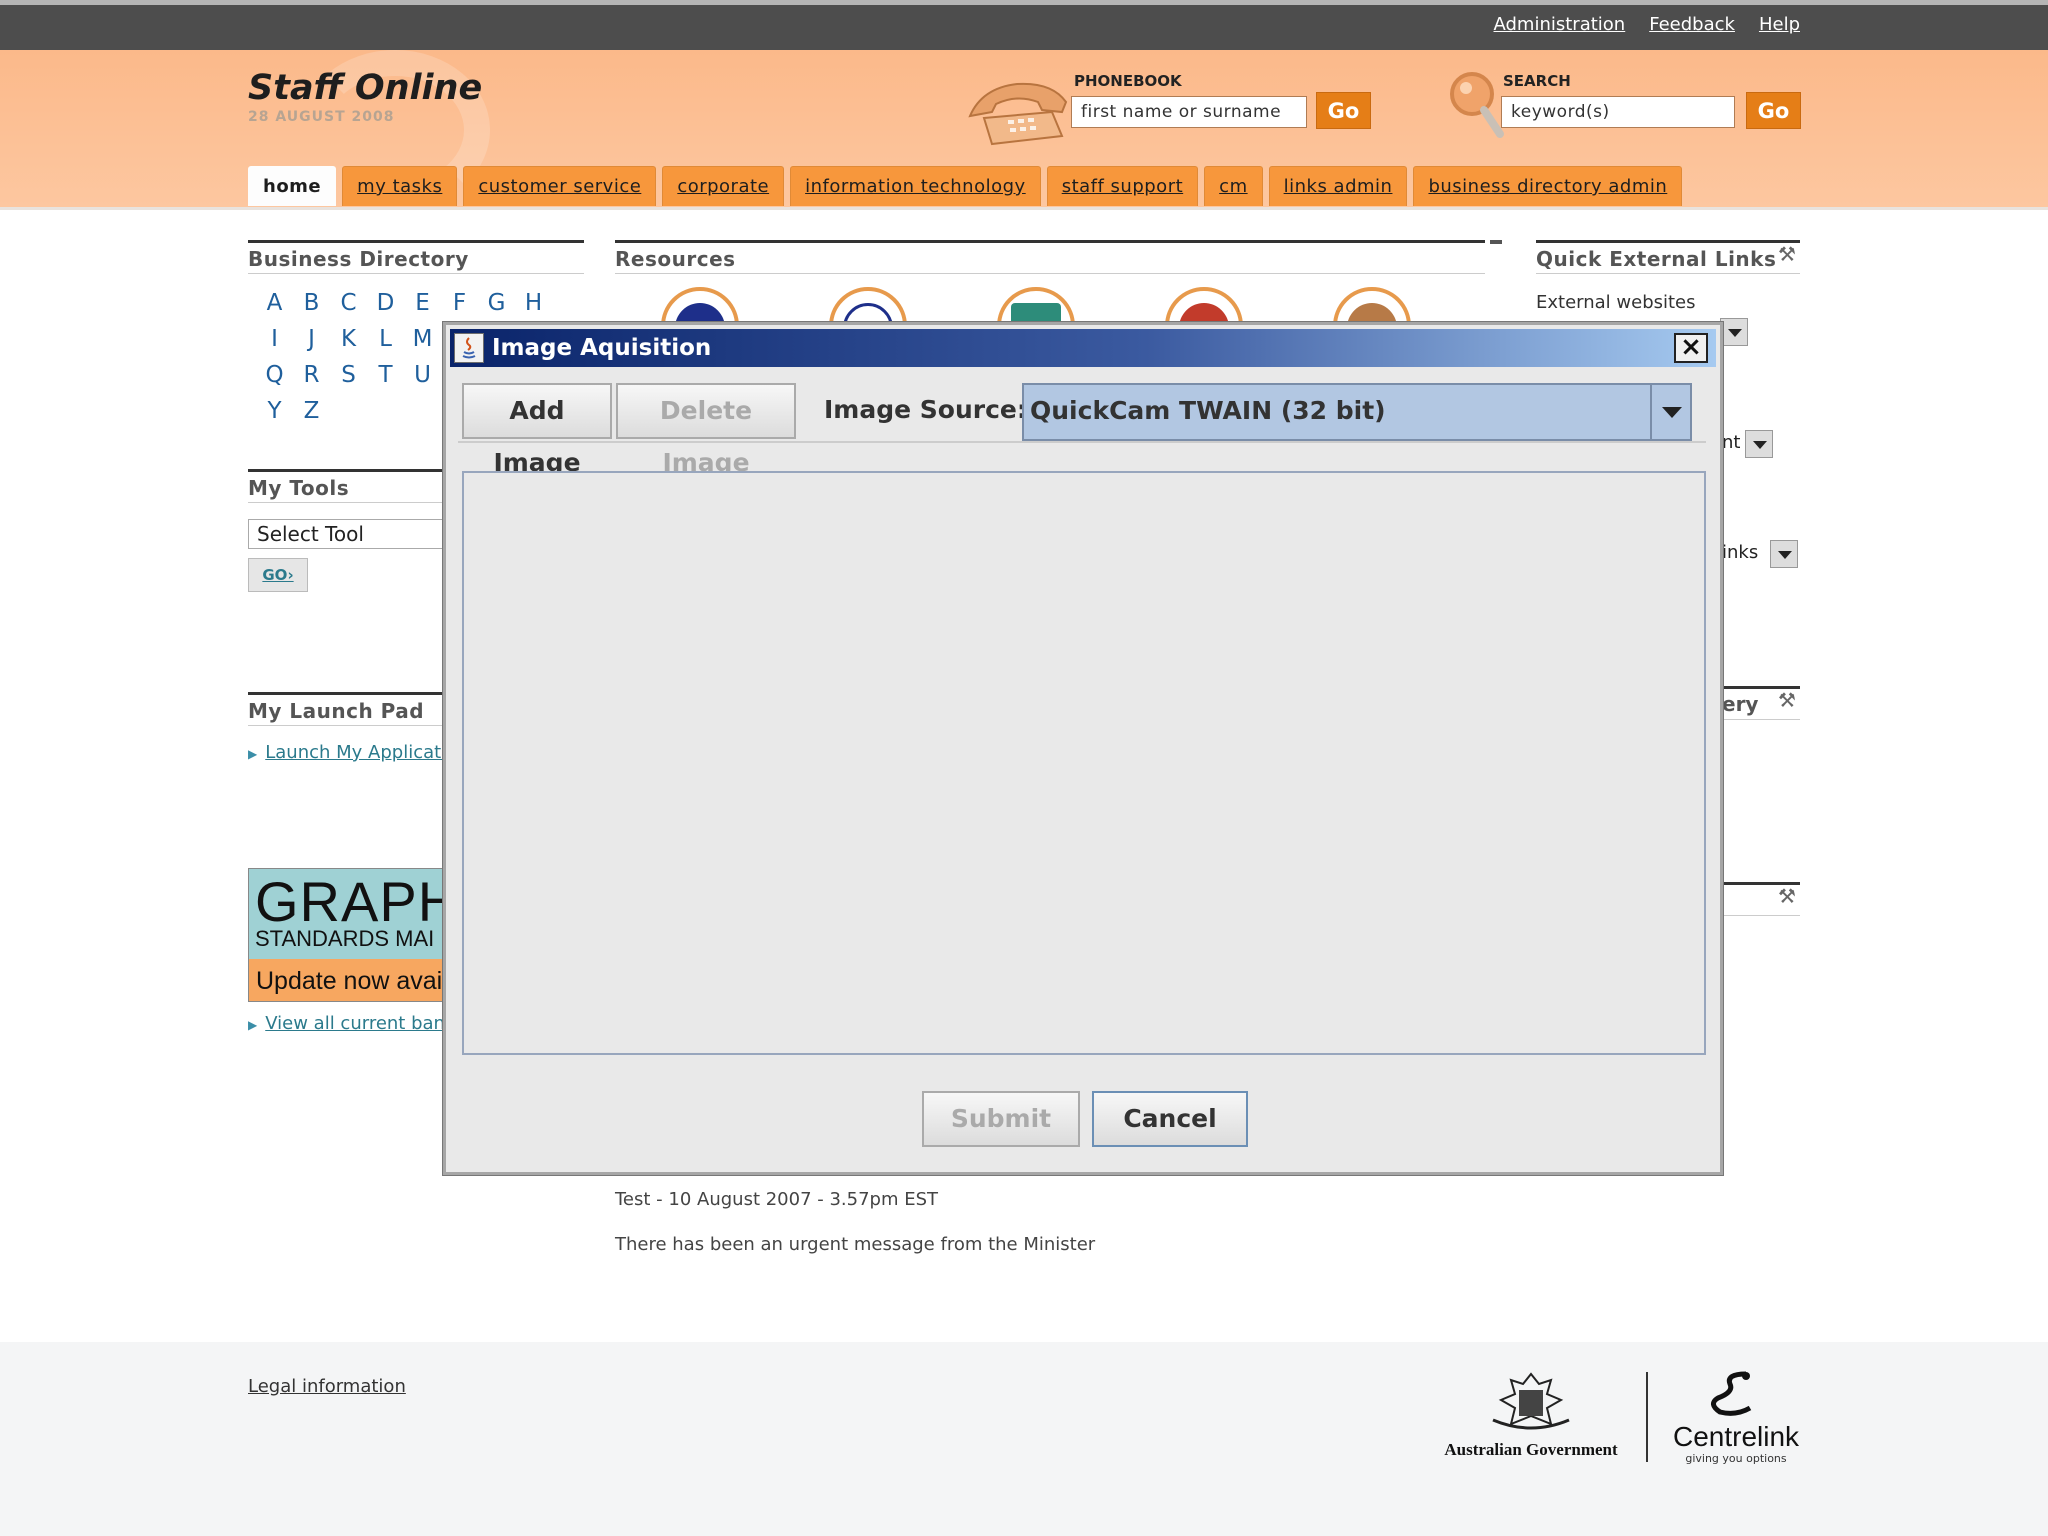  What do you see at coordinates (311, 308) in the screenshot?
I see `letter-b: B` at bounding box center [311, 308].